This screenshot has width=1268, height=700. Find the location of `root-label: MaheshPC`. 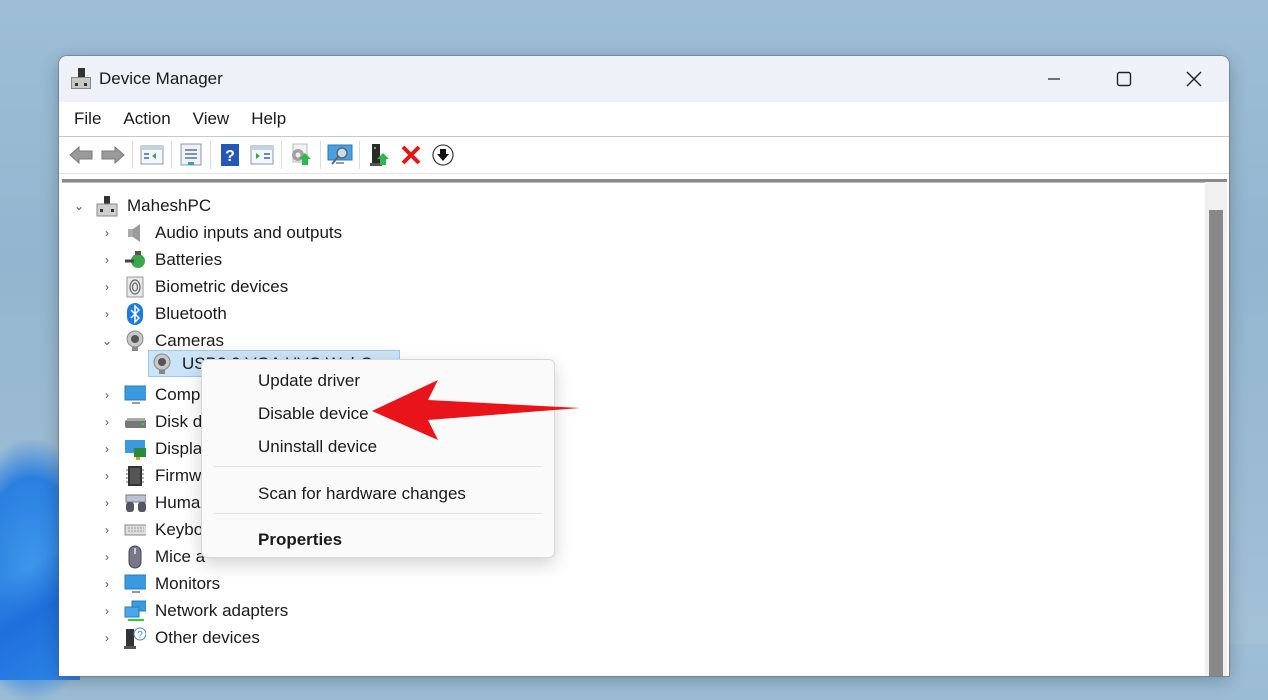

root-label: MaheshPC is located at coordinates (169, 205).